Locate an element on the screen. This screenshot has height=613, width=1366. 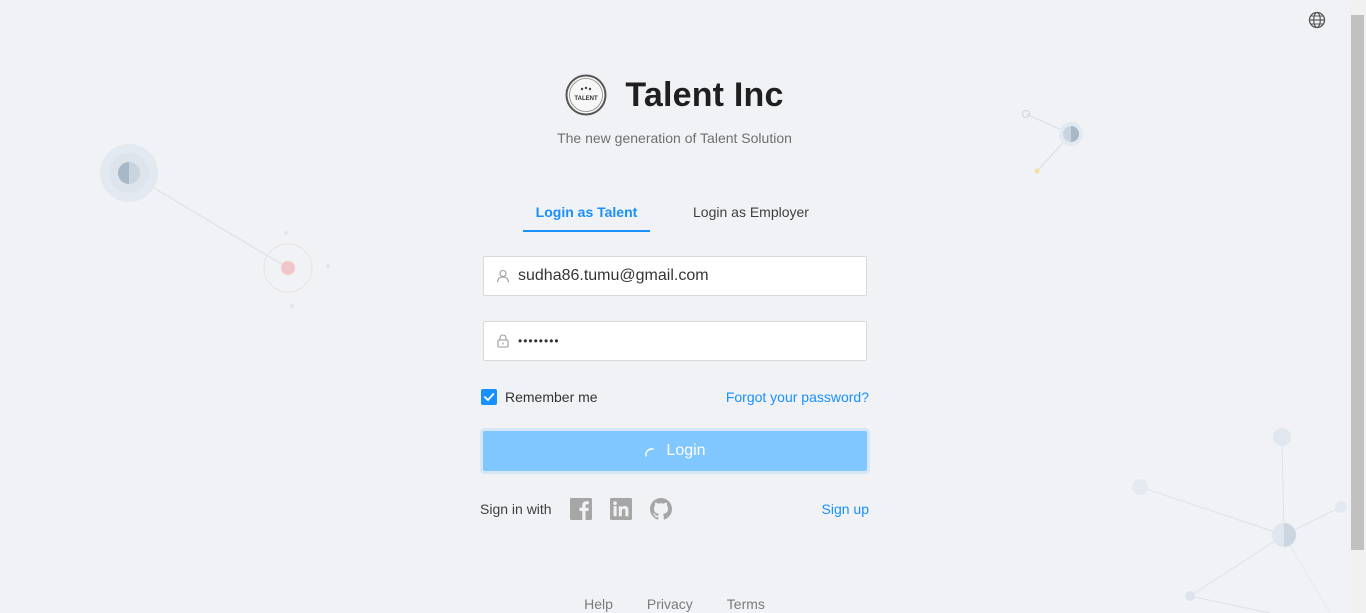
username-input is located at coordinates (692, 276).